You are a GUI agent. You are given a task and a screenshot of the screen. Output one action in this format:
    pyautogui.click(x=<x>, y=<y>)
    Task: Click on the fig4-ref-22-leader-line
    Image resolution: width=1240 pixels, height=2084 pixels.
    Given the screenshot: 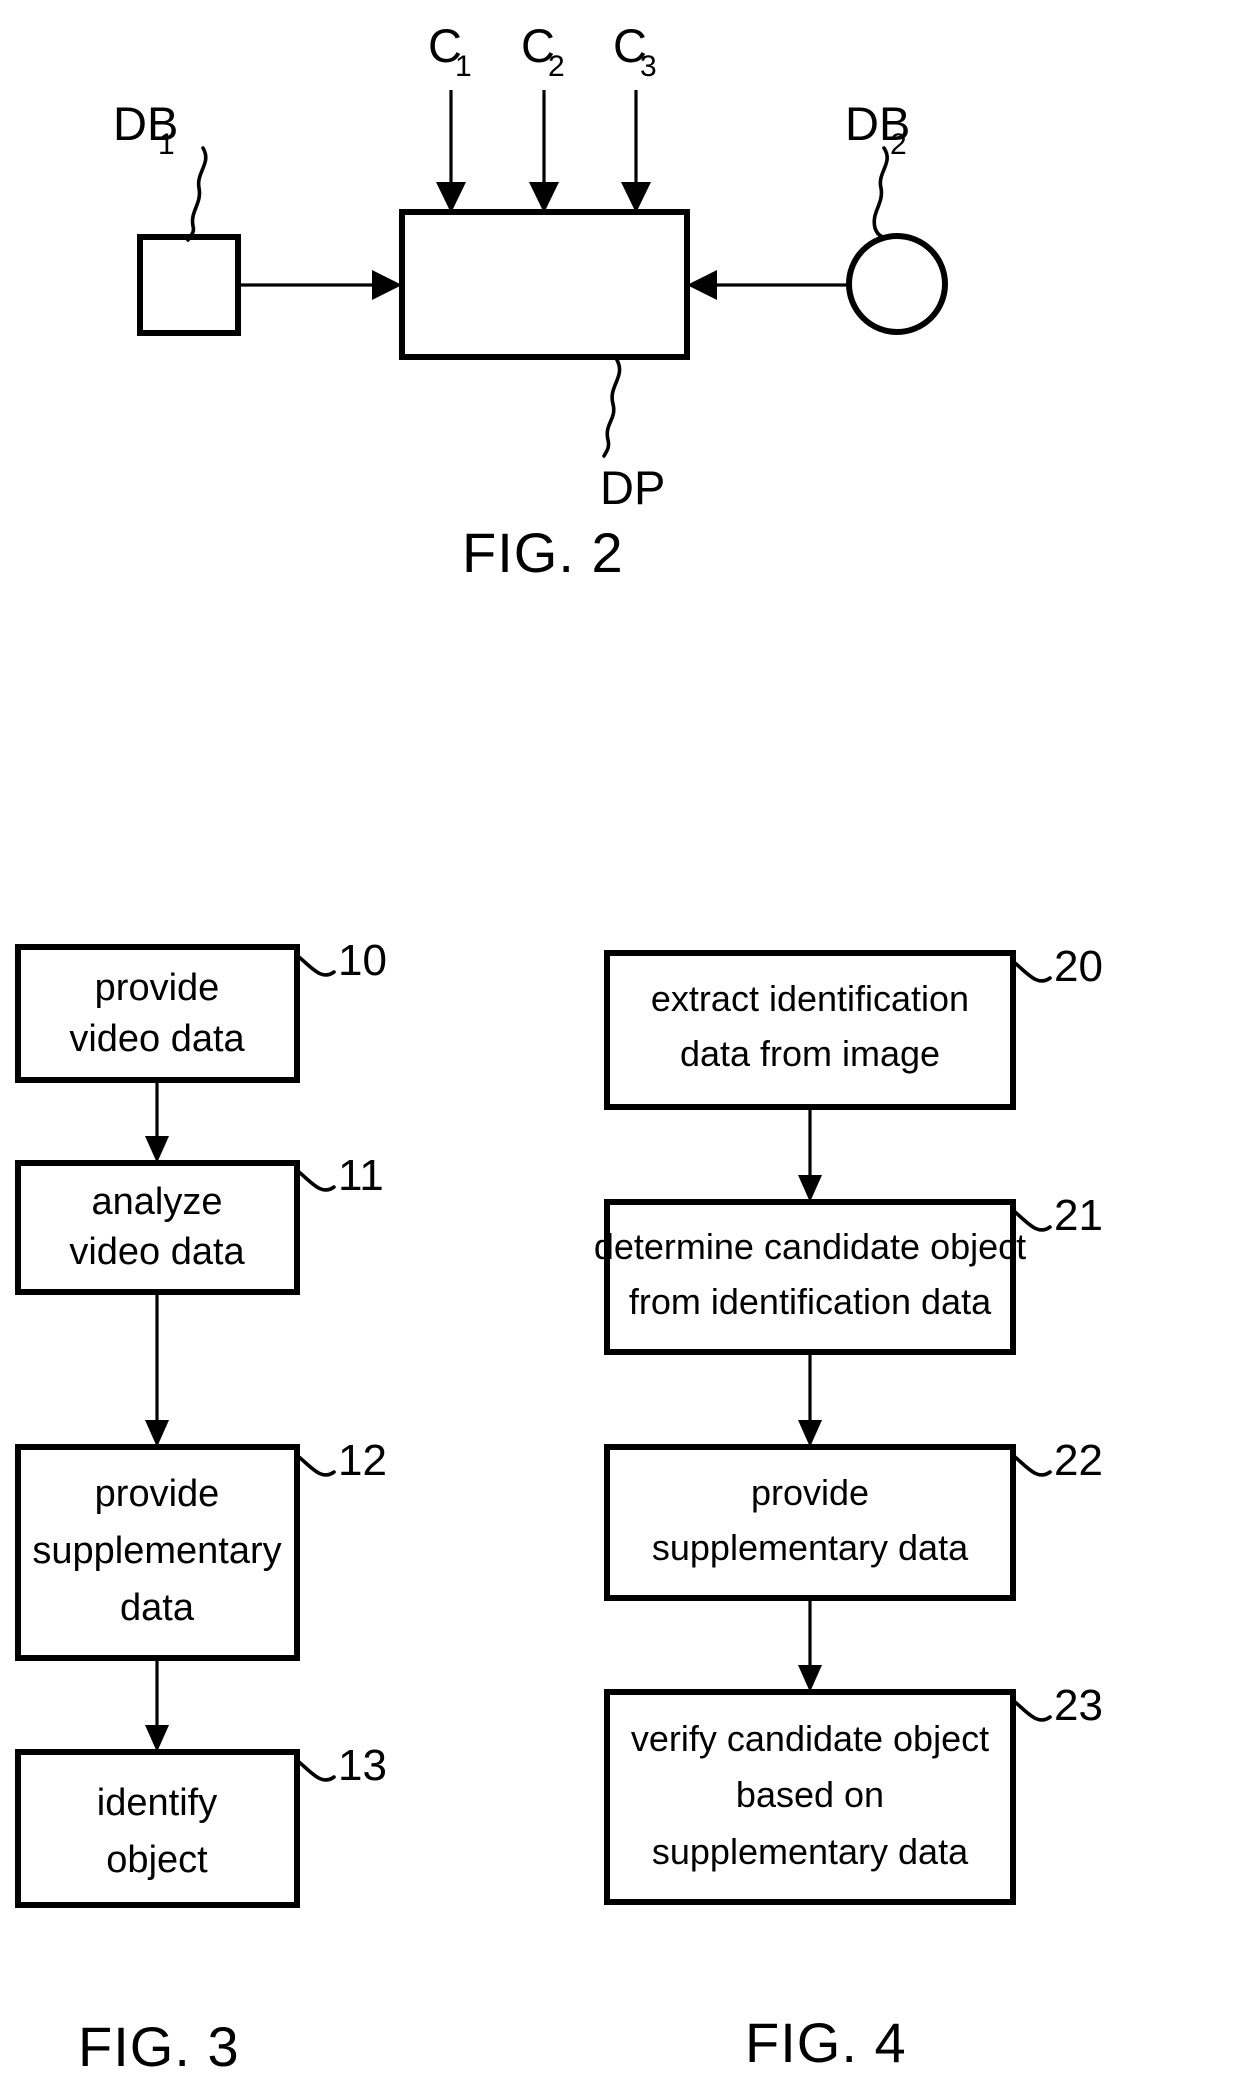 What is the action you would take?
    pyautogui.click(x=1032, y=1466)
    